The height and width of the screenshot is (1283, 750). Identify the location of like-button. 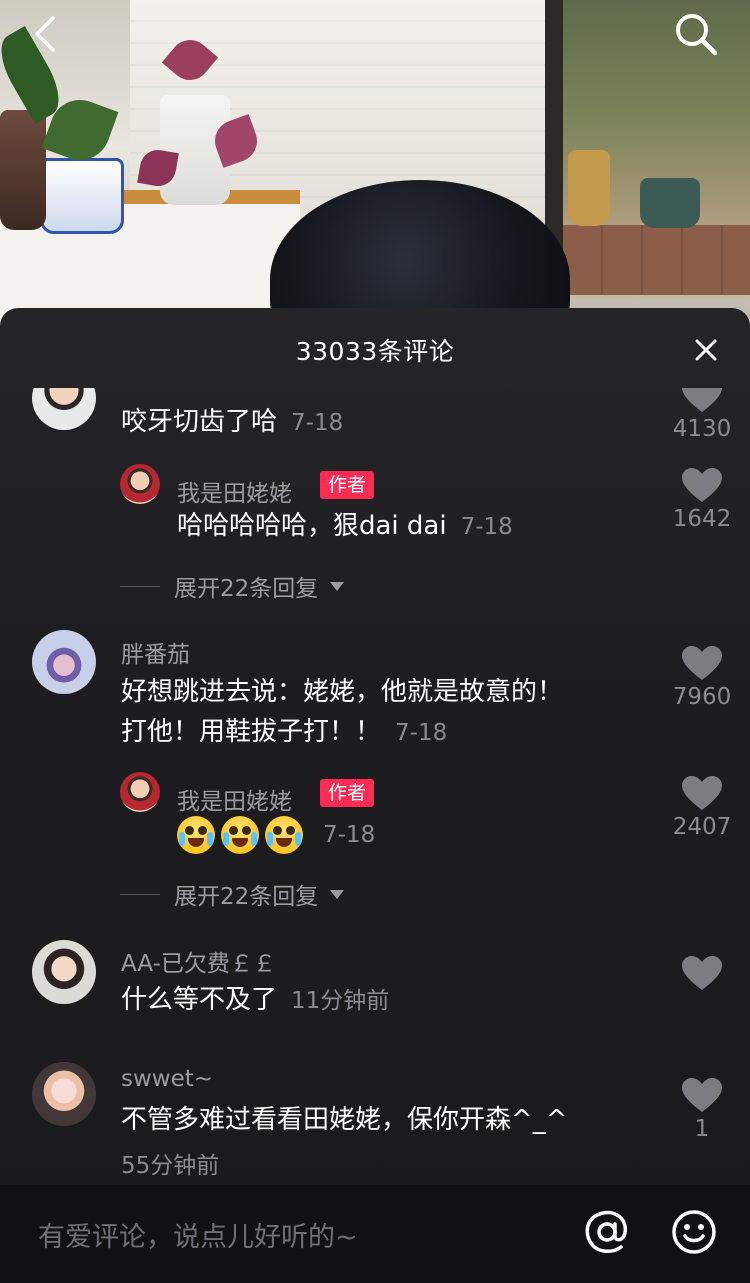
(702, 974).